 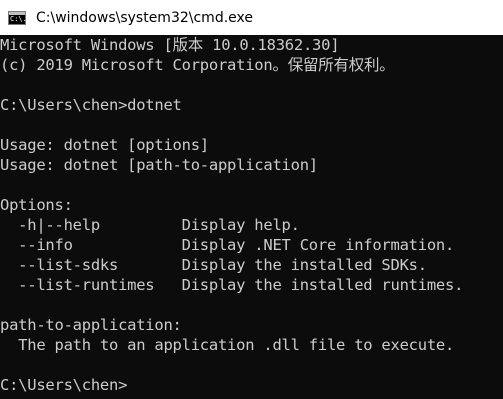 I want to click on console-line: (c) 2019 Microsoft Corporation。保留所有权利。, so click(x=197, y=65).